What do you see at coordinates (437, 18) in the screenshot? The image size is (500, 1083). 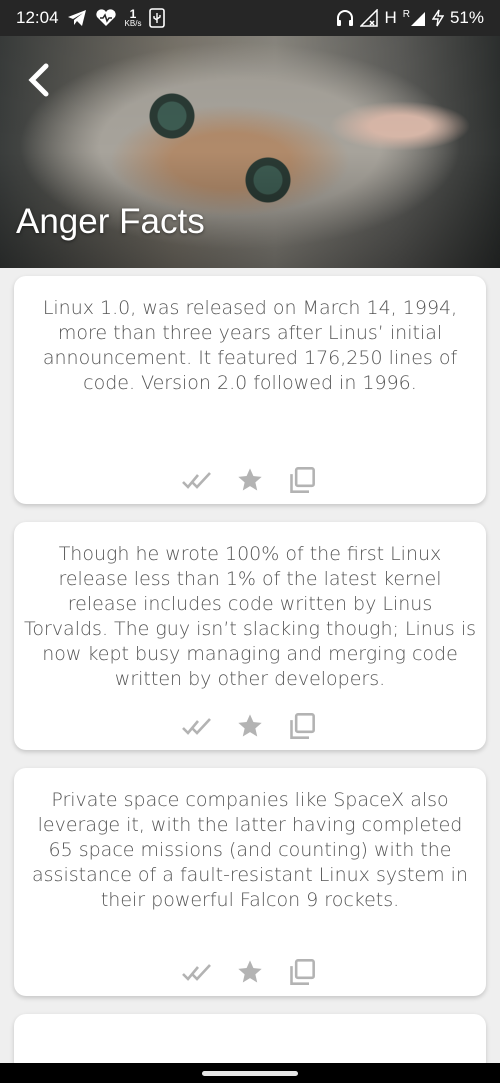 I see `charging-icon` at bounding box center [437, 18].